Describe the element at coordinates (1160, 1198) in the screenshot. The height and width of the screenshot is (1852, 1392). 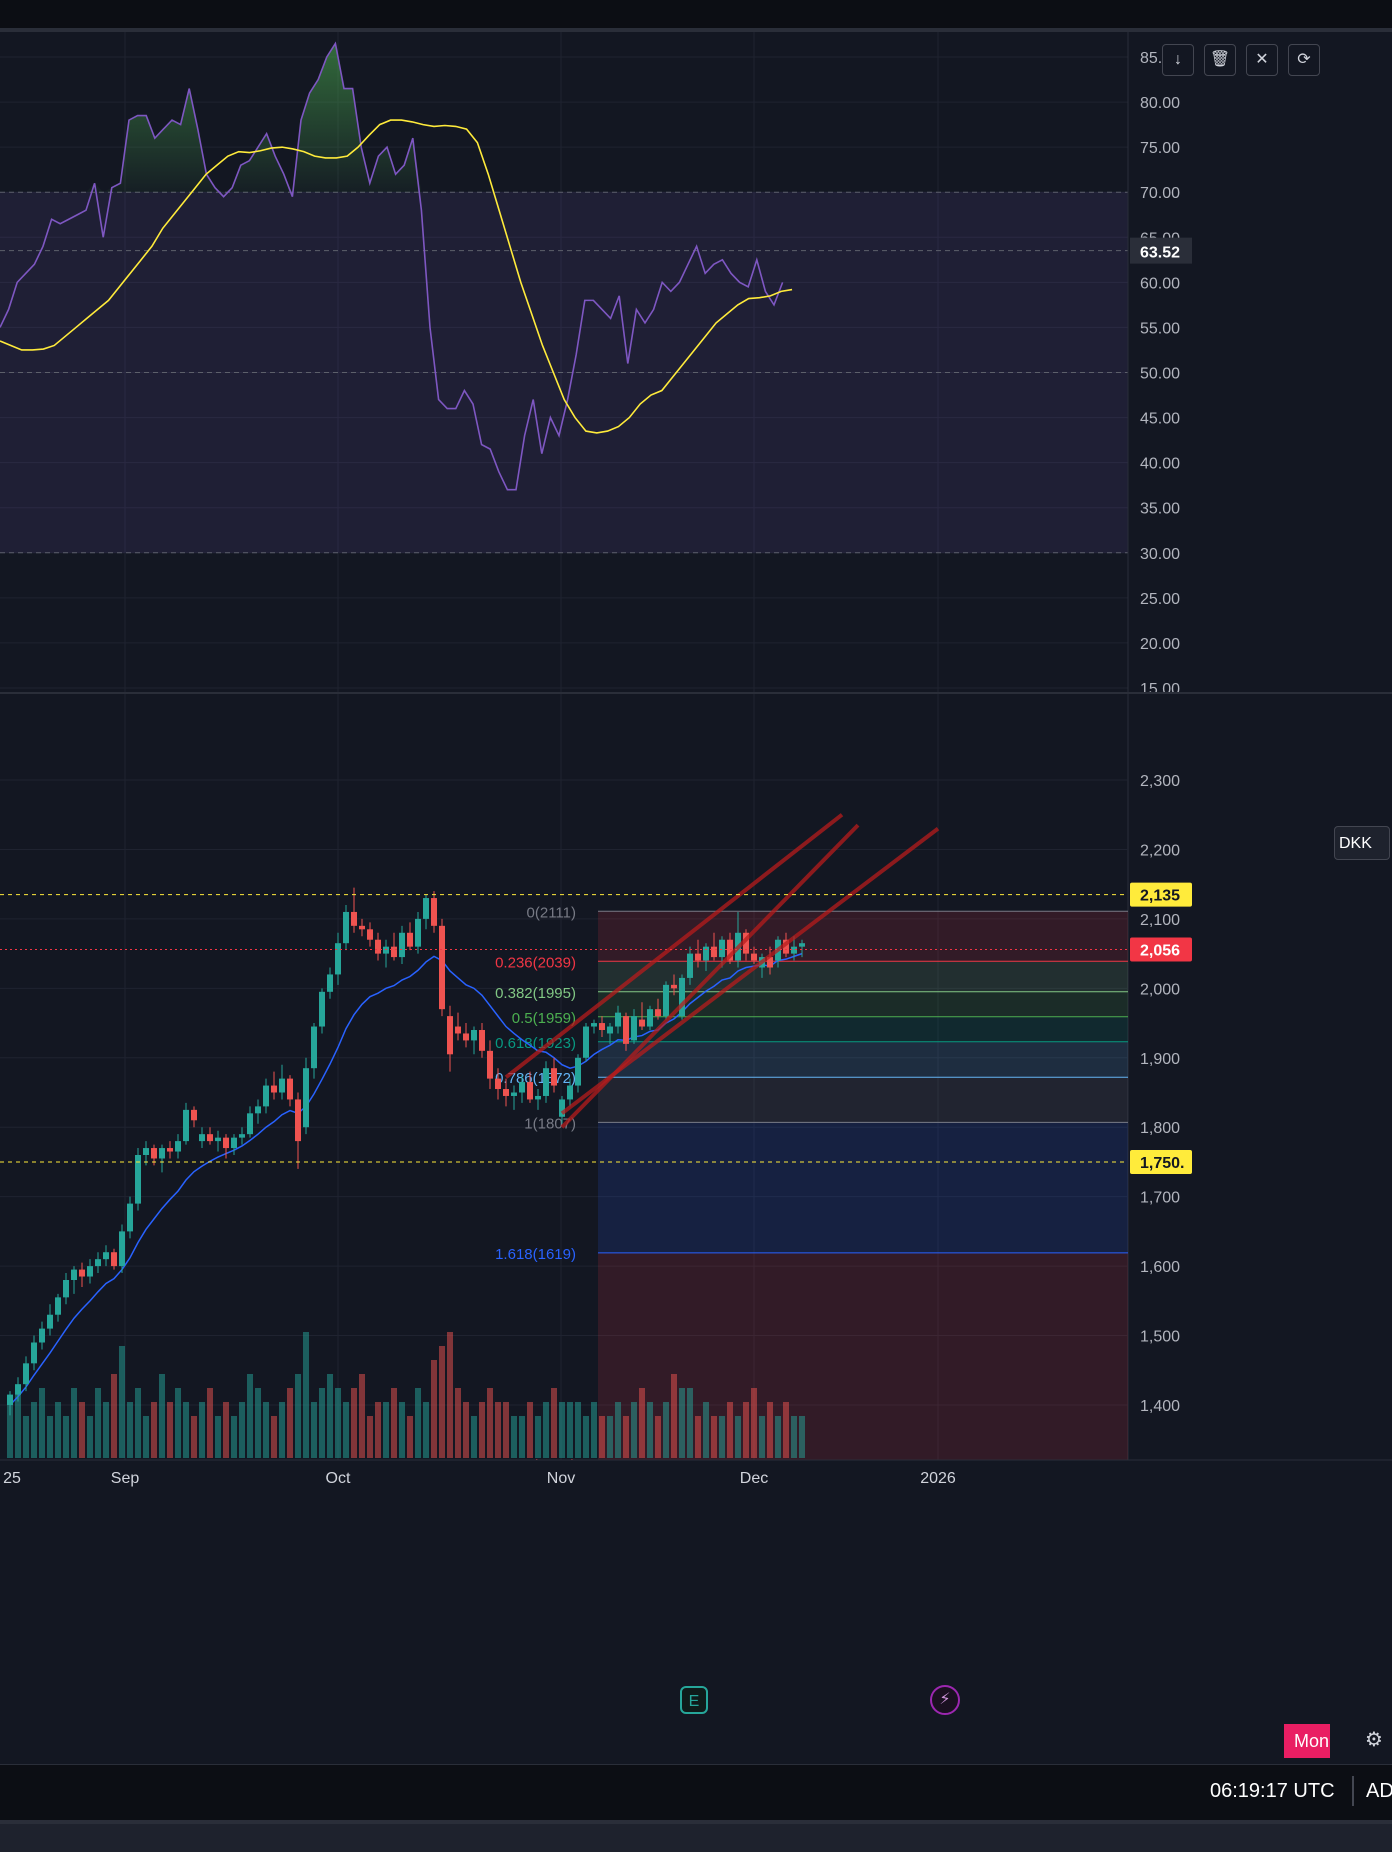
I see `price-tick-label: 1,700` at that location.